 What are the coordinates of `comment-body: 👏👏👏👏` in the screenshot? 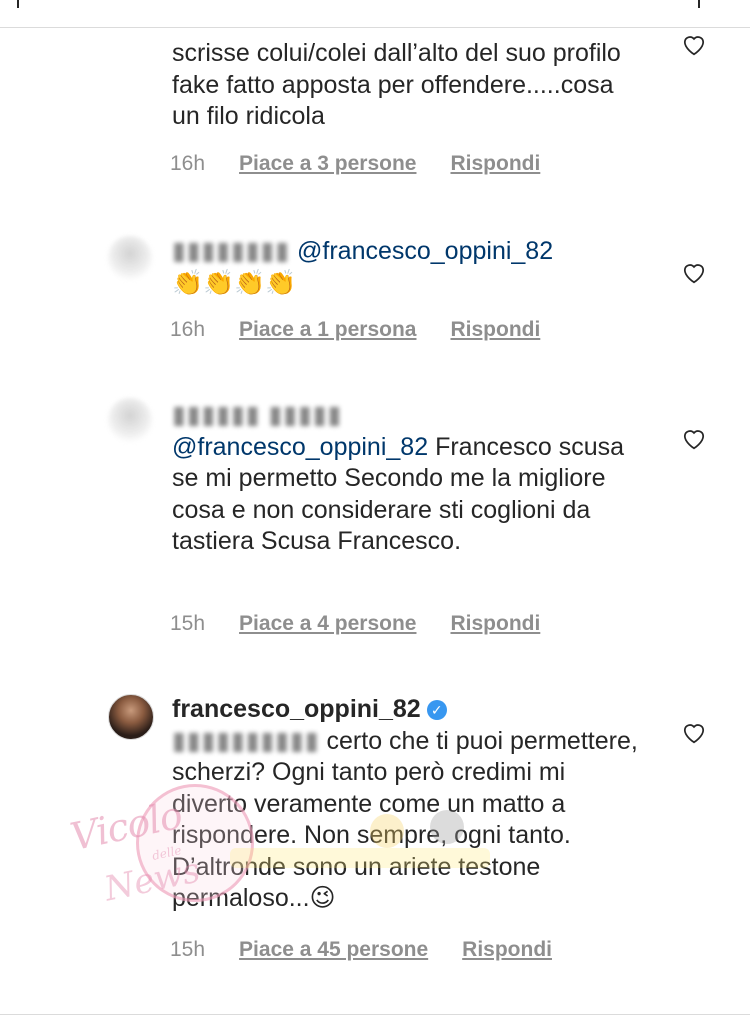 It's located at (234, 282).